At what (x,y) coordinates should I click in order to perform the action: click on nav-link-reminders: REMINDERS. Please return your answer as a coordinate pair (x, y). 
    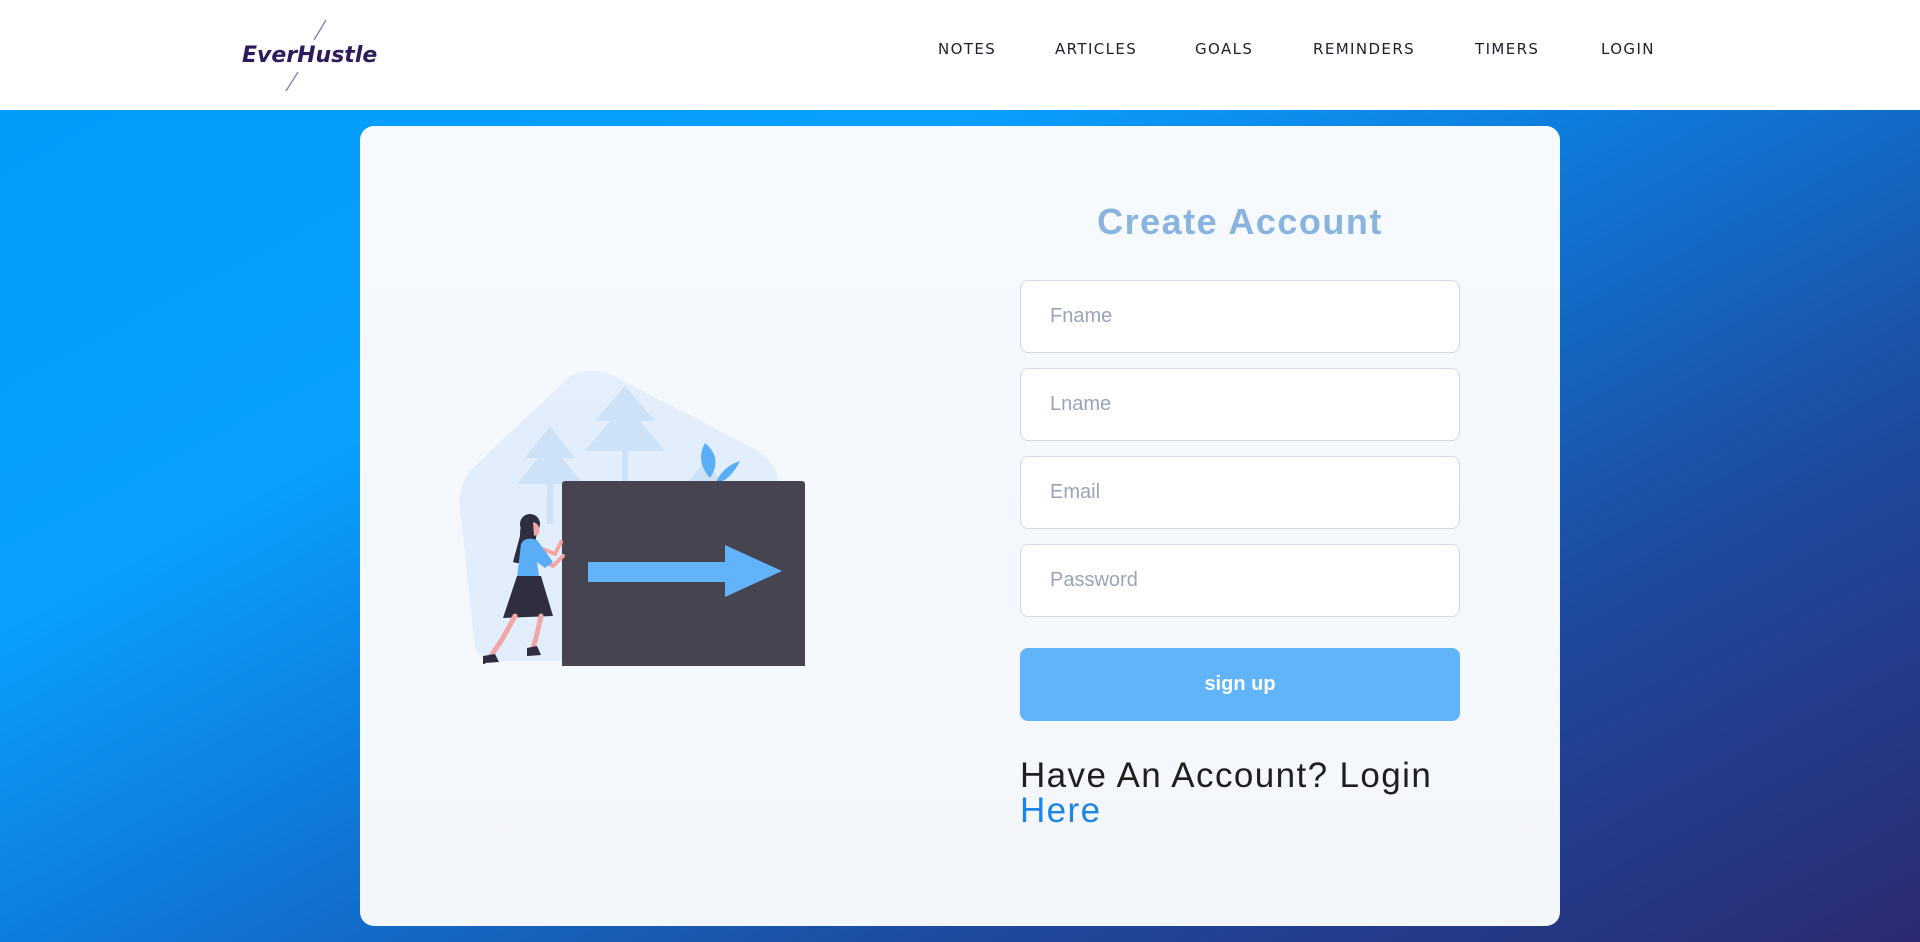
    Looking at the image, I should click on (1364, 49).